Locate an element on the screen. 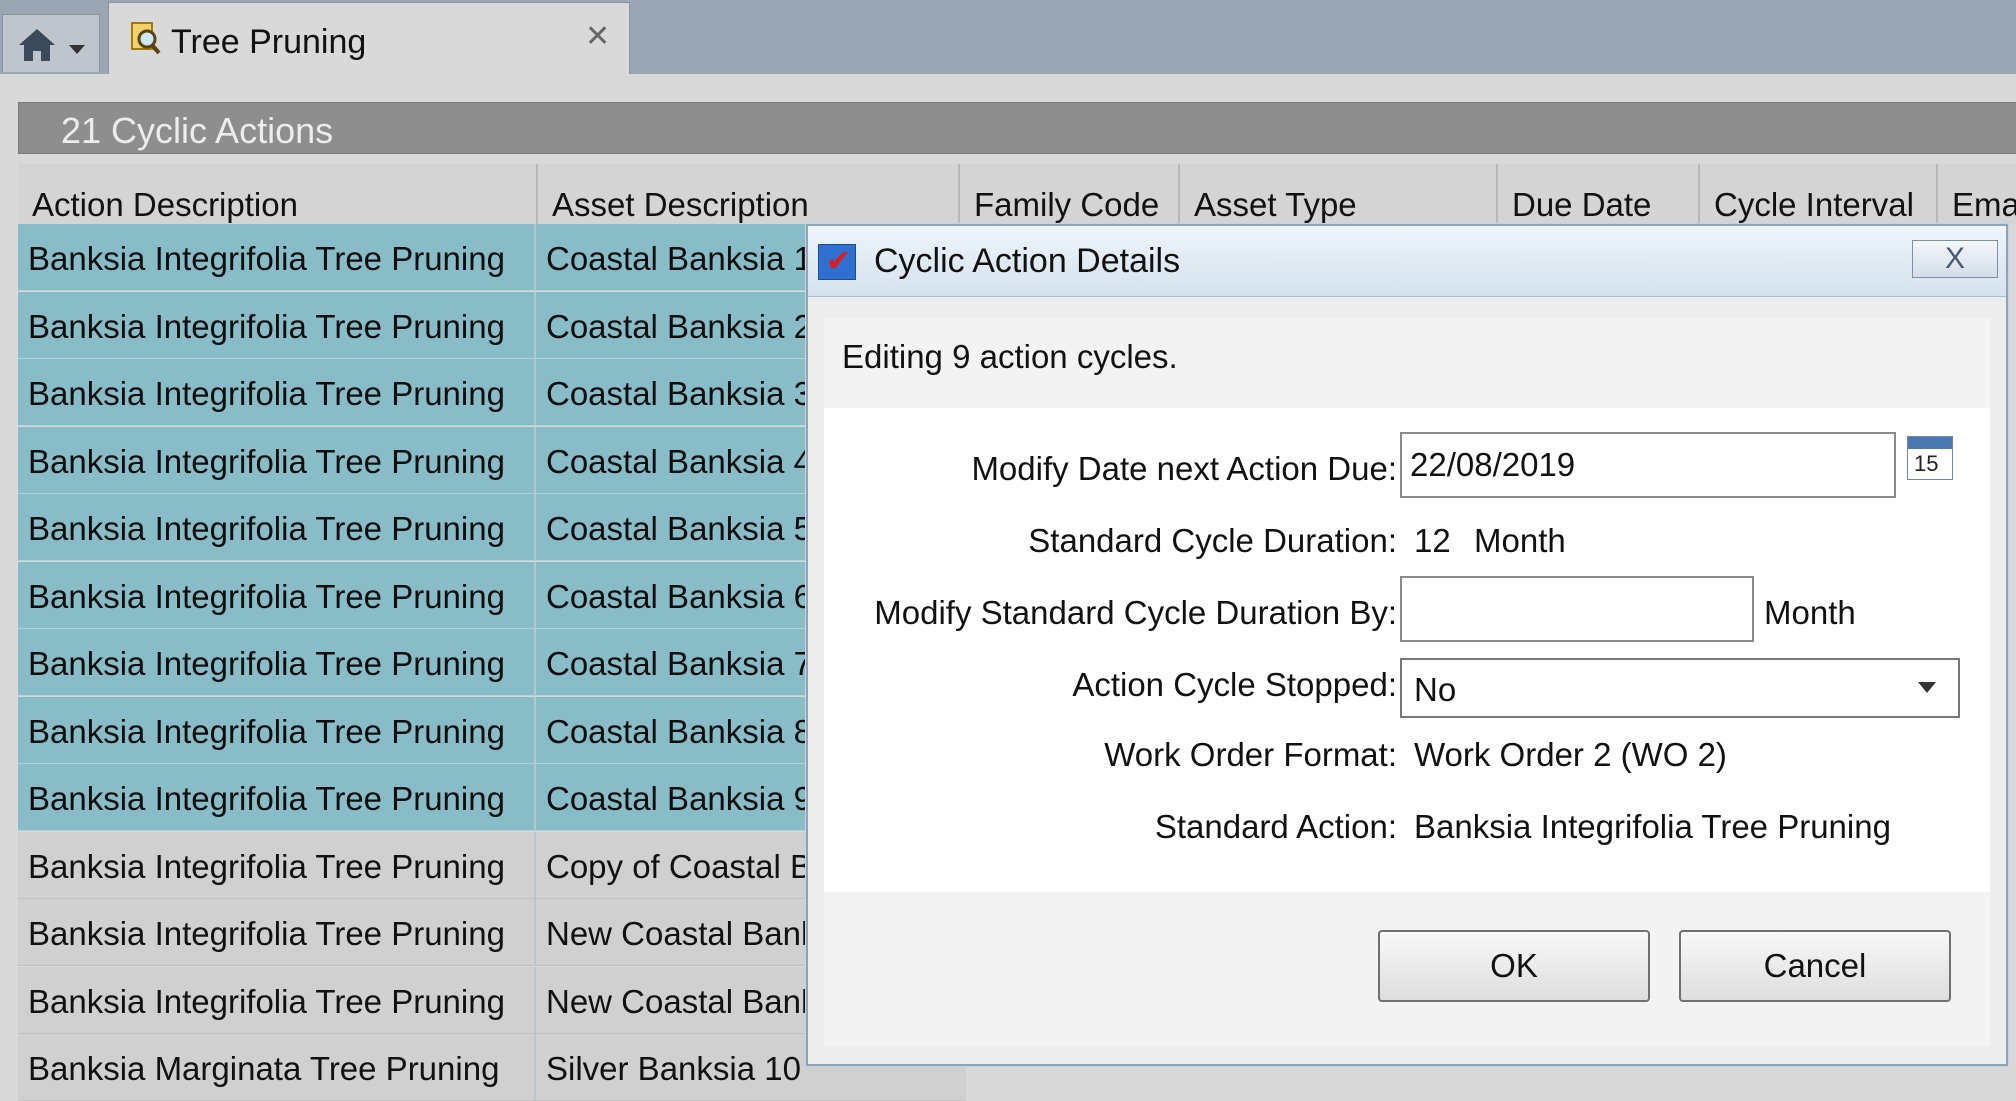  list-title: 21 Cyclic Actions is located at coordinates (197, 130).